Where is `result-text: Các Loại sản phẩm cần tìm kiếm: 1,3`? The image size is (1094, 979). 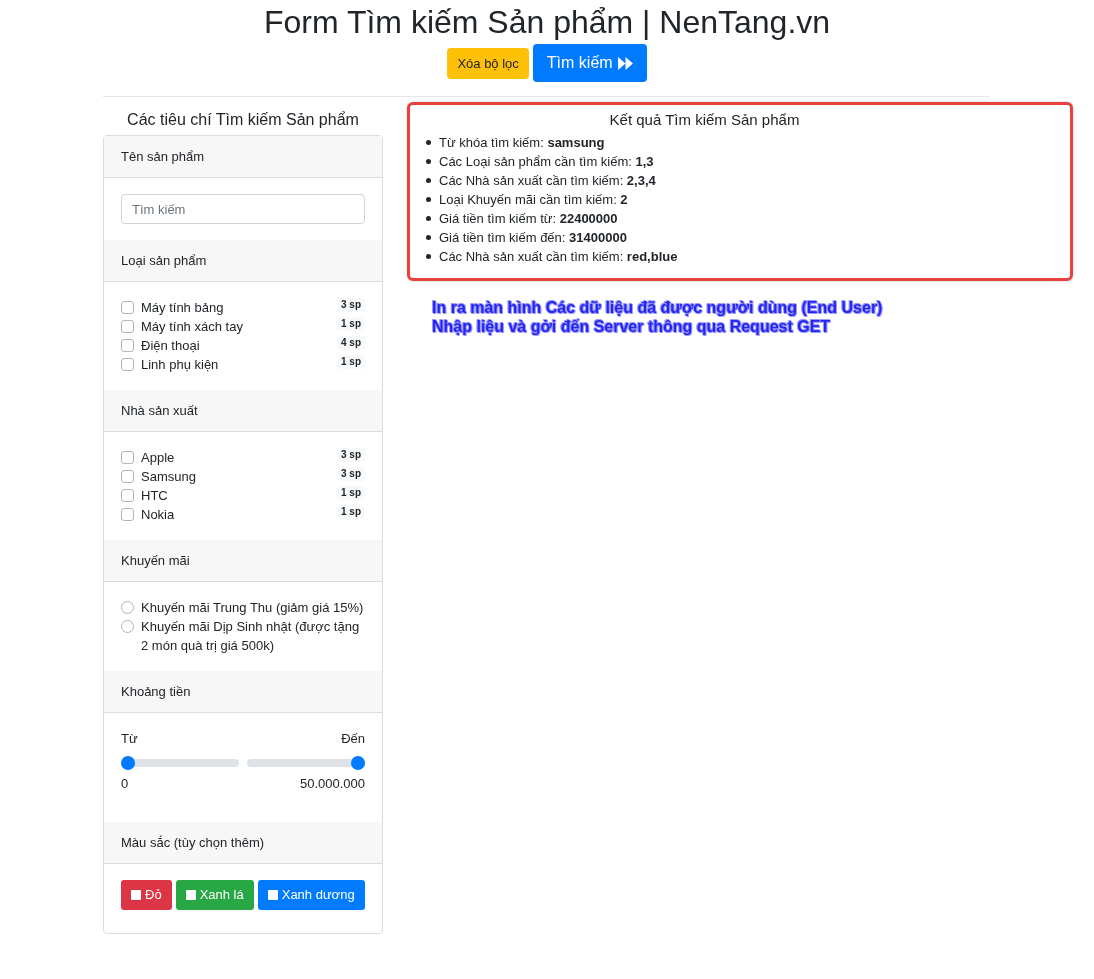 result-text: Các Loại sản phẩm cần tìm kiếm: 1,3 is located at coordinates (546, 162).